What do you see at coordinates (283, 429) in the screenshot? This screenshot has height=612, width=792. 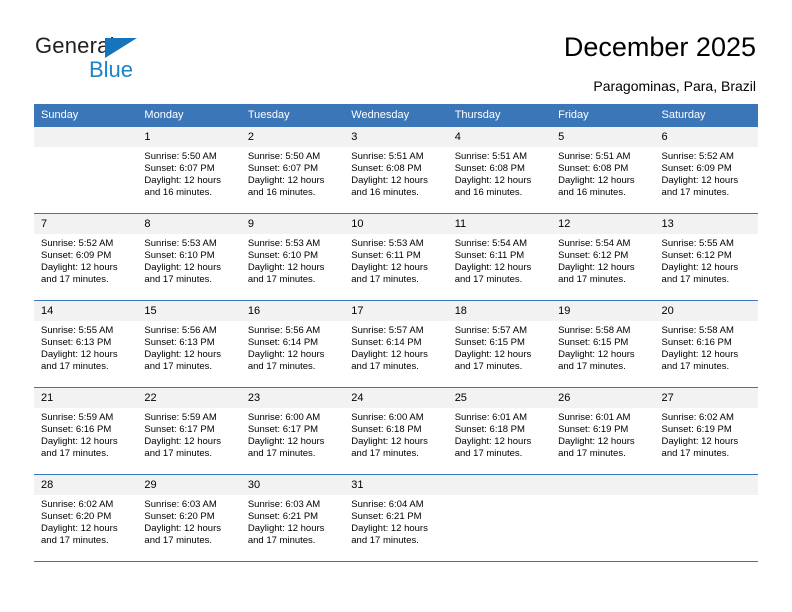 I see `sunset-time: Sunset: 6:17 PM` at bounding box center [283, 429].